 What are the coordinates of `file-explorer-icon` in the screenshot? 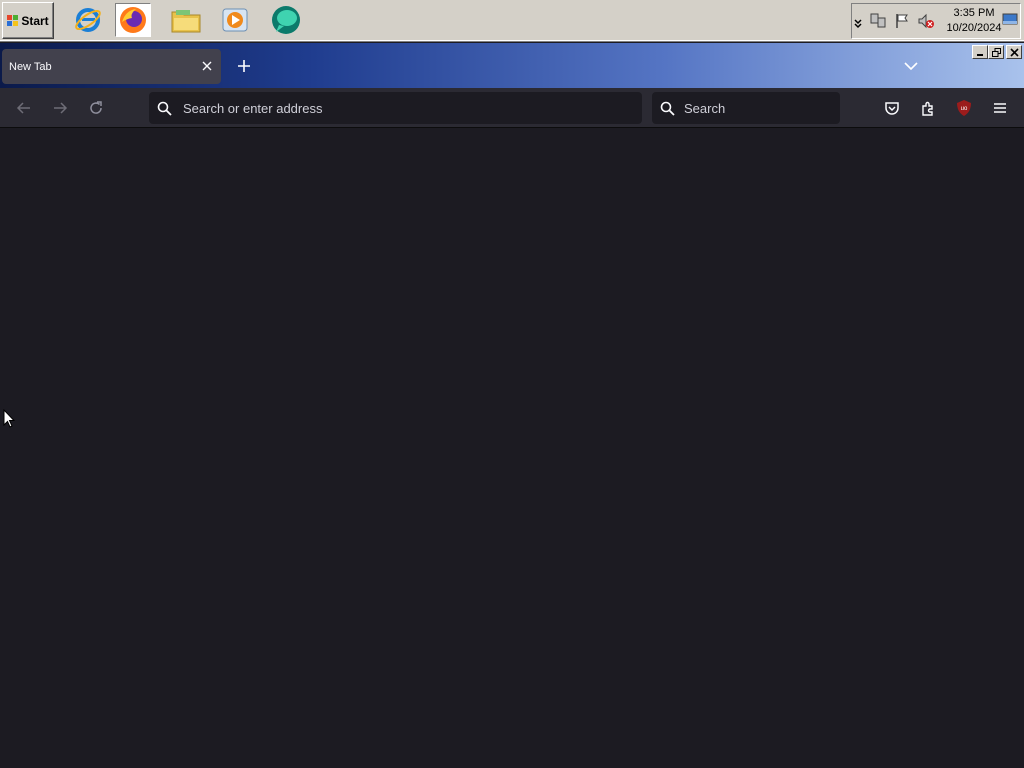 It's located at (186, 20).